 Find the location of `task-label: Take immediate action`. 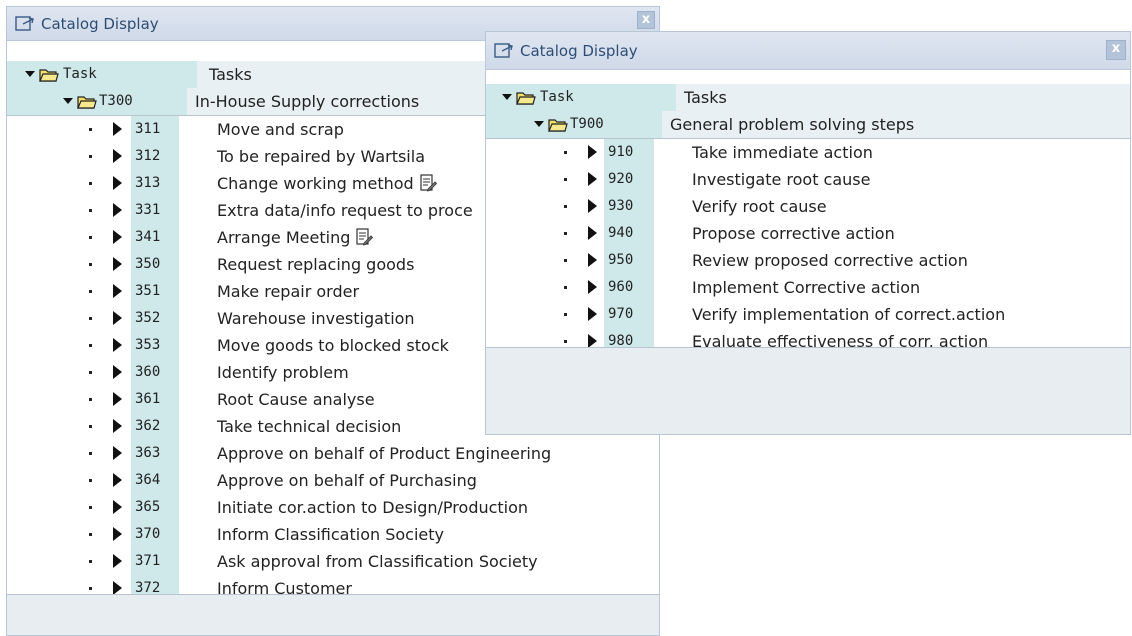

task-label: Take immediate action is located at coordinates (782, 152).